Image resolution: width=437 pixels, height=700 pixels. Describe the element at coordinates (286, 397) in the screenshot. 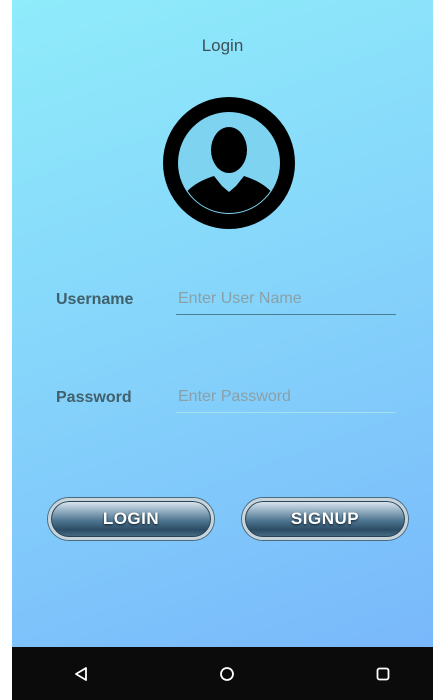

I see `password-input` at that location.